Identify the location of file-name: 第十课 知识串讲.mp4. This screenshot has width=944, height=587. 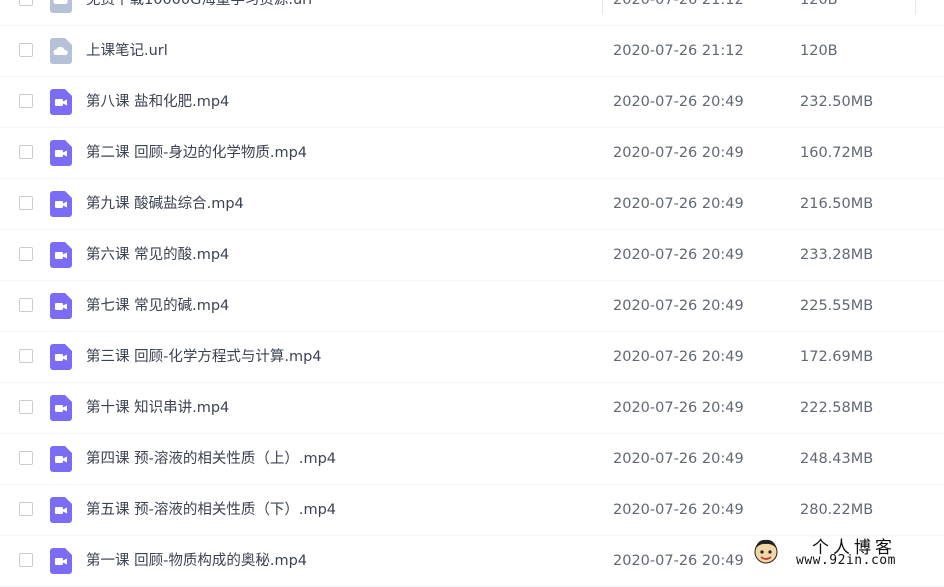
(157, 408).